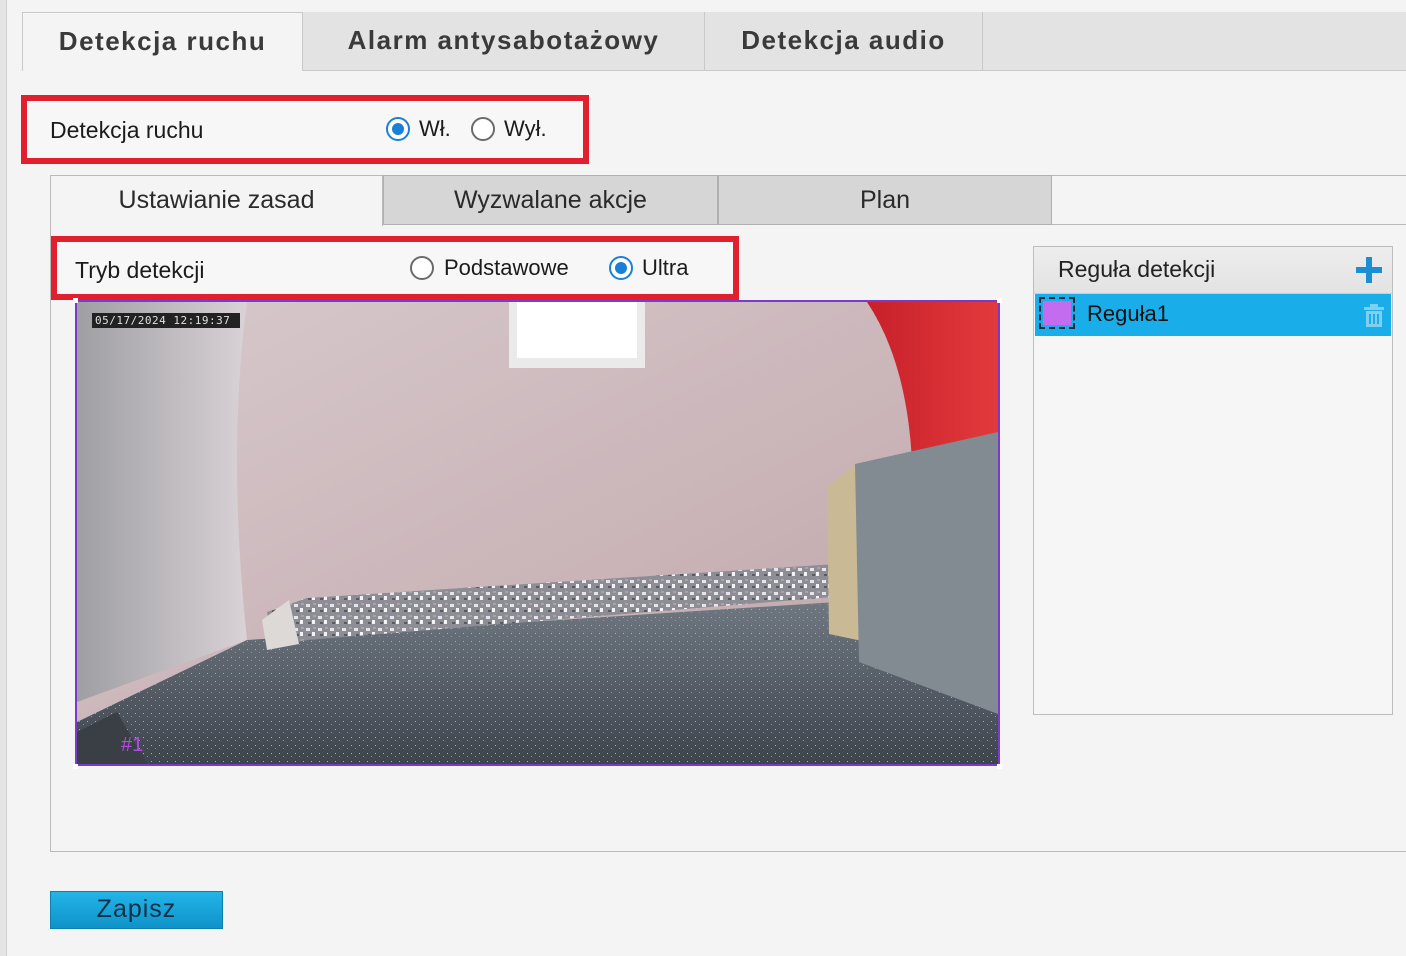 This screenshot has width=1406, height=956. I want to click on trash-icon, so click(1374, 316).